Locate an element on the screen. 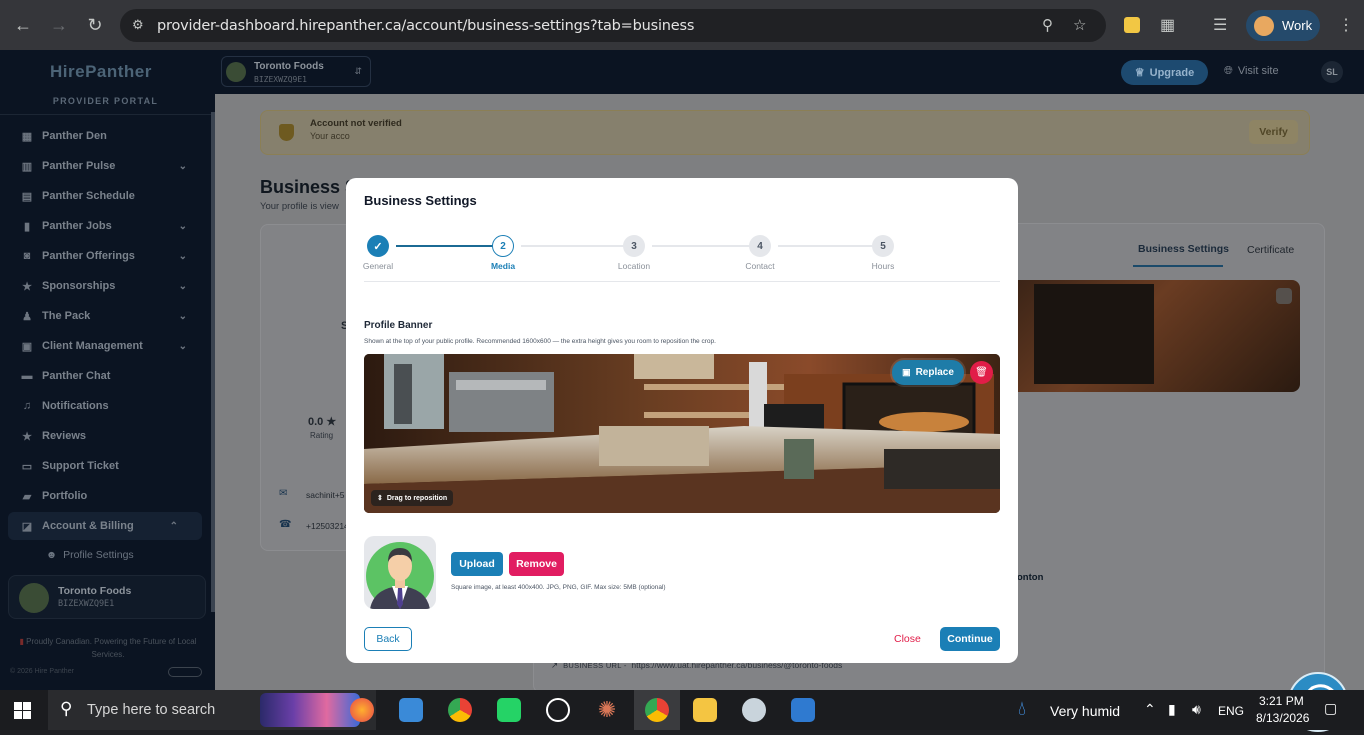 This screenshot has height=735, width=1364. step-label: Hours is located at coordinates (883, 266).